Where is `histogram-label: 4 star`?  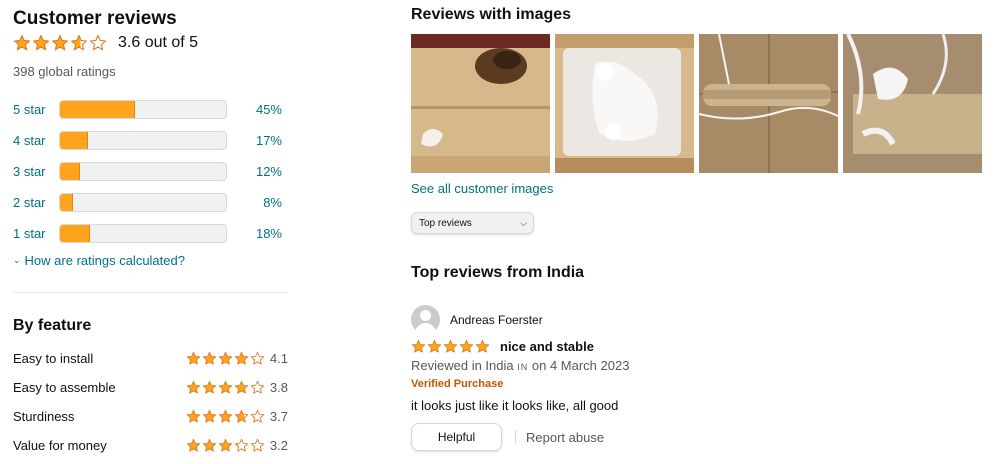
histogram-label: 4 star is located at coordinates (36, 140).